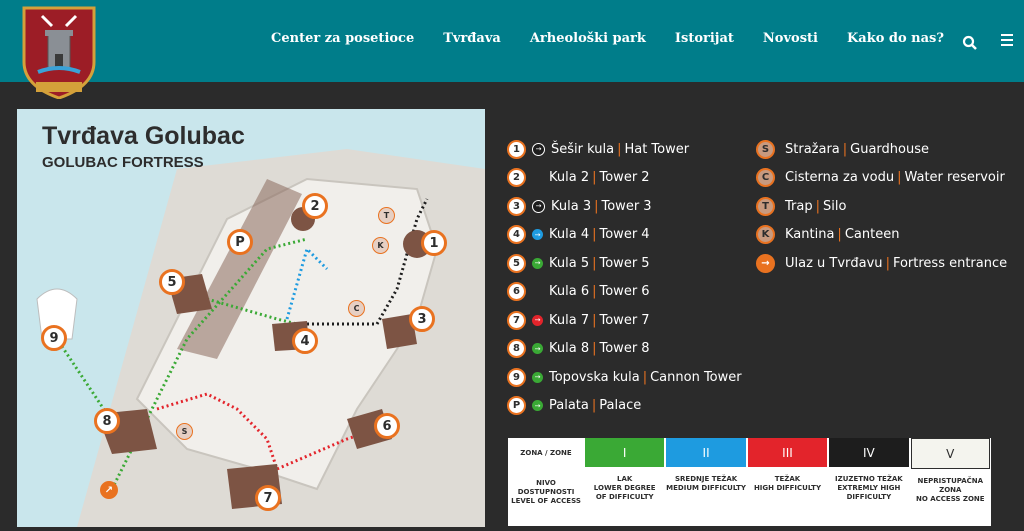 This screenshot has height=531, width=1024. What do you see at coordinates (546, 492) in the screenshot?
I see `access-level-label: NIVO DOSTUPNOSTI LEVEL OF ACCESS` at bounding box center [546, 492].